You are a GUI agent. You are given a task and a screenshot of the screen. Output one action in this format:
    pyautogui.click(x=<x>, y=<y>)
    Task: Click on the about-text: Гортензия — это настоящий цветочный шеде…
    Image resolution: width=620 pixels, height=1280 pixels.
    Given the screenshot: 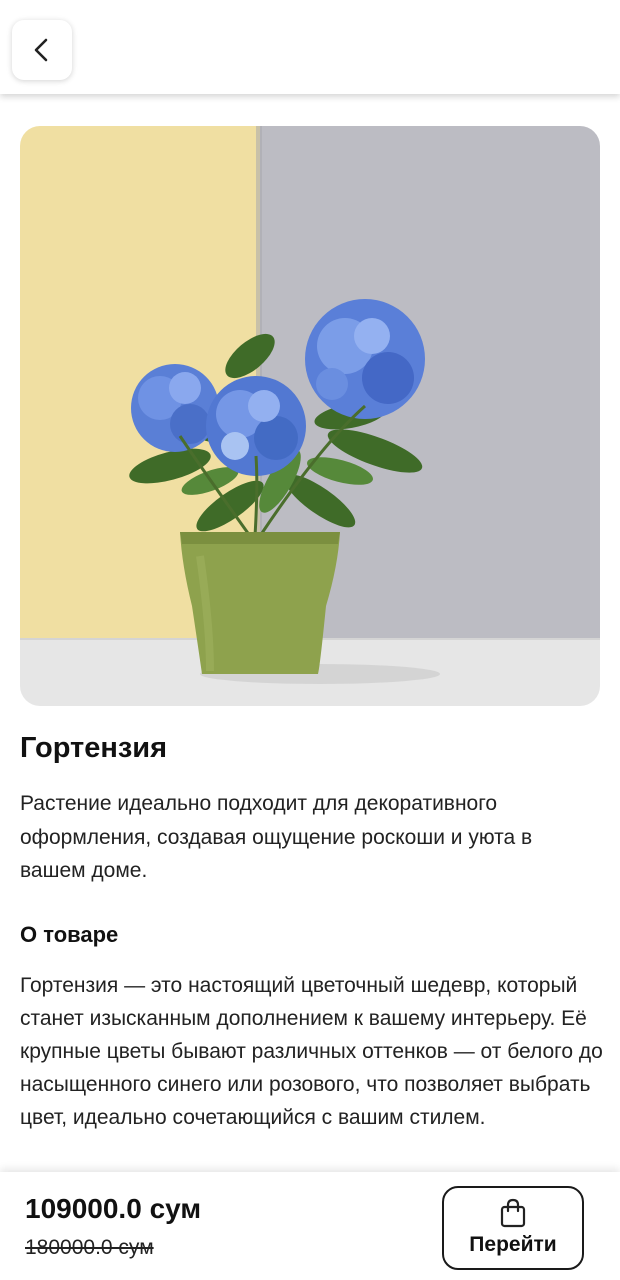 What is the action you would take?
    pyautogui.click(x=311, y=1051)
    